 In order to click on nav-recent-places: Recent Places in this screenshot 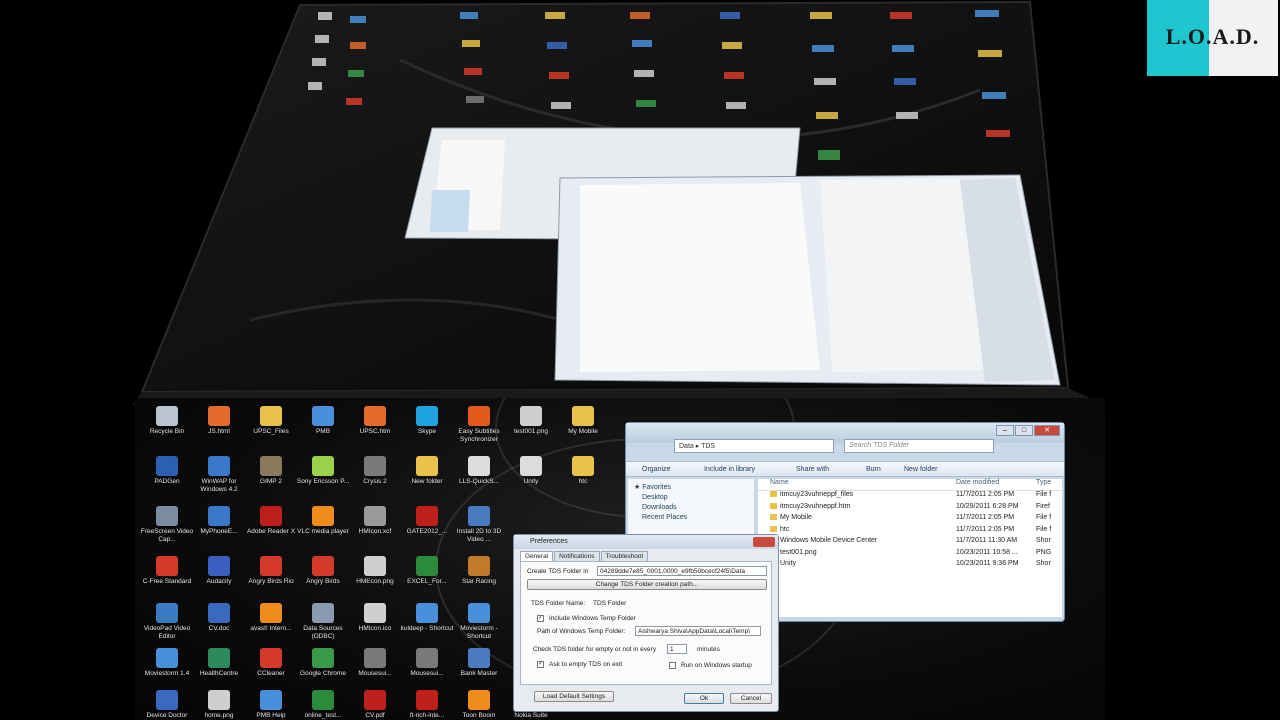, I will do `click(691, 517)`.